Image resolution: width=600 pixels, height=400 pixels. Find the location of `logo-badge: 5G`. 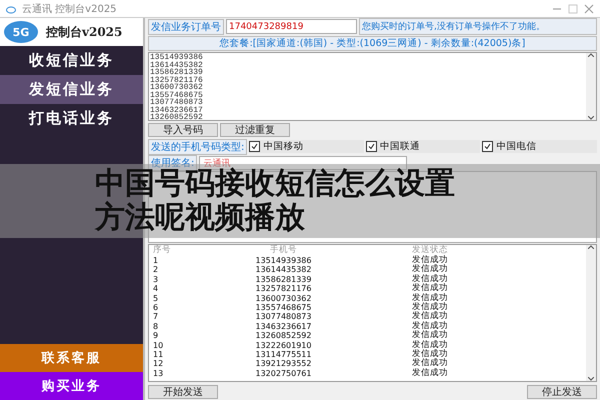

logo-badge: 5G is located at coordinates (21, 32).